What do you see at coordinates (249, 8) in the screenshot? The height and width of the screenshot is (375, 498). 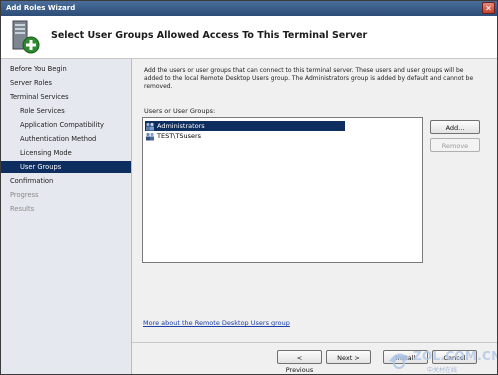 I see `title-bar: Add Roles Wizard ✕` at bounding box center [249, 8].